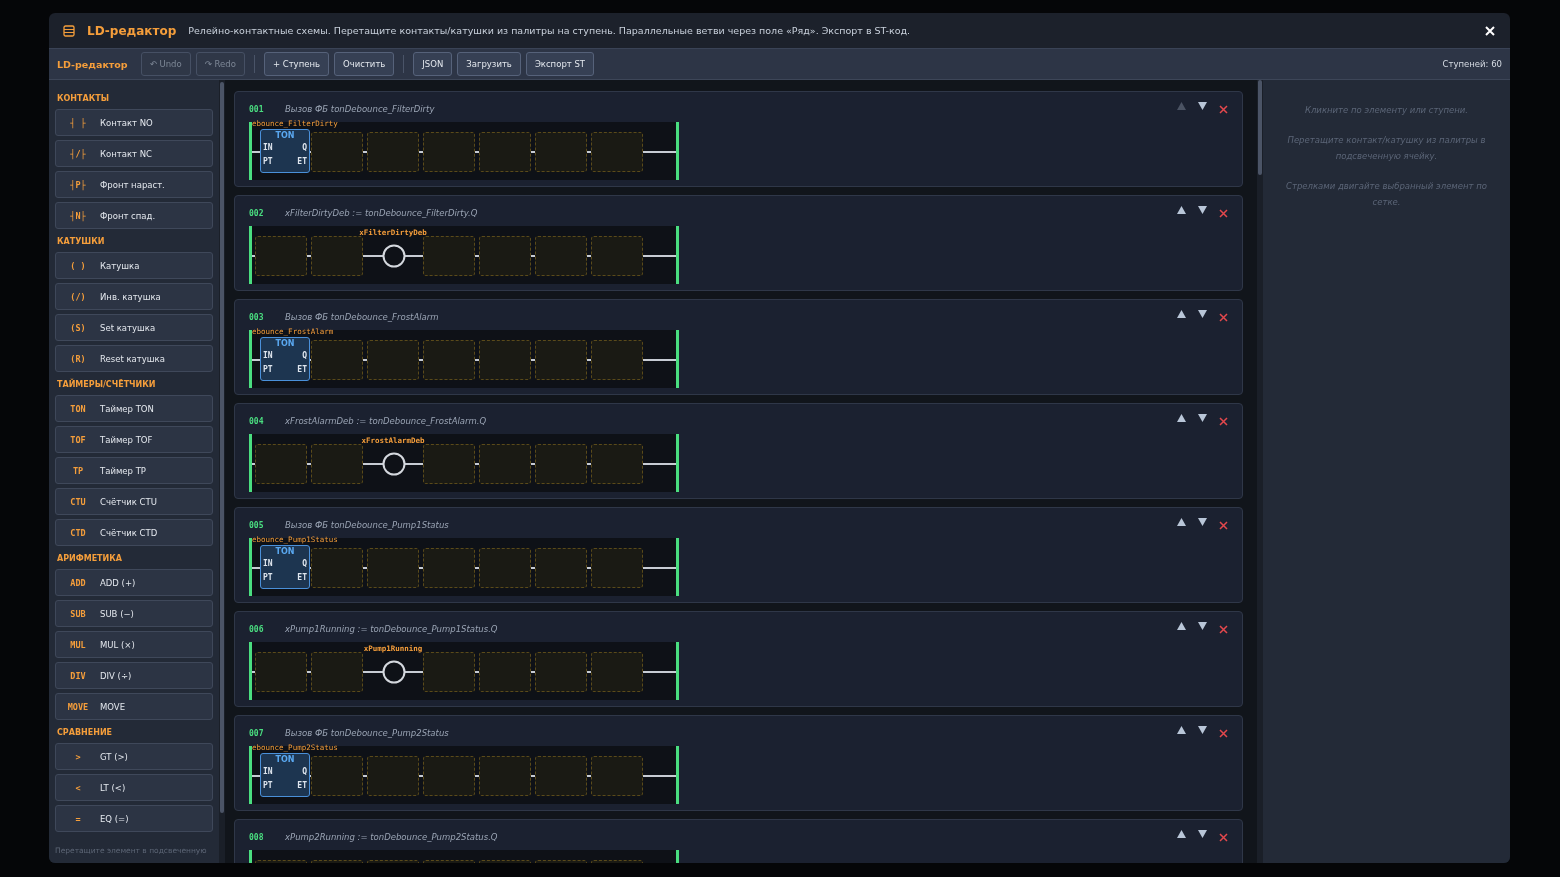 Image resolution: width=1560 pixels, height=877 pixels. I want to click on palette-item: (S) Set катушка, so click(134, 327).